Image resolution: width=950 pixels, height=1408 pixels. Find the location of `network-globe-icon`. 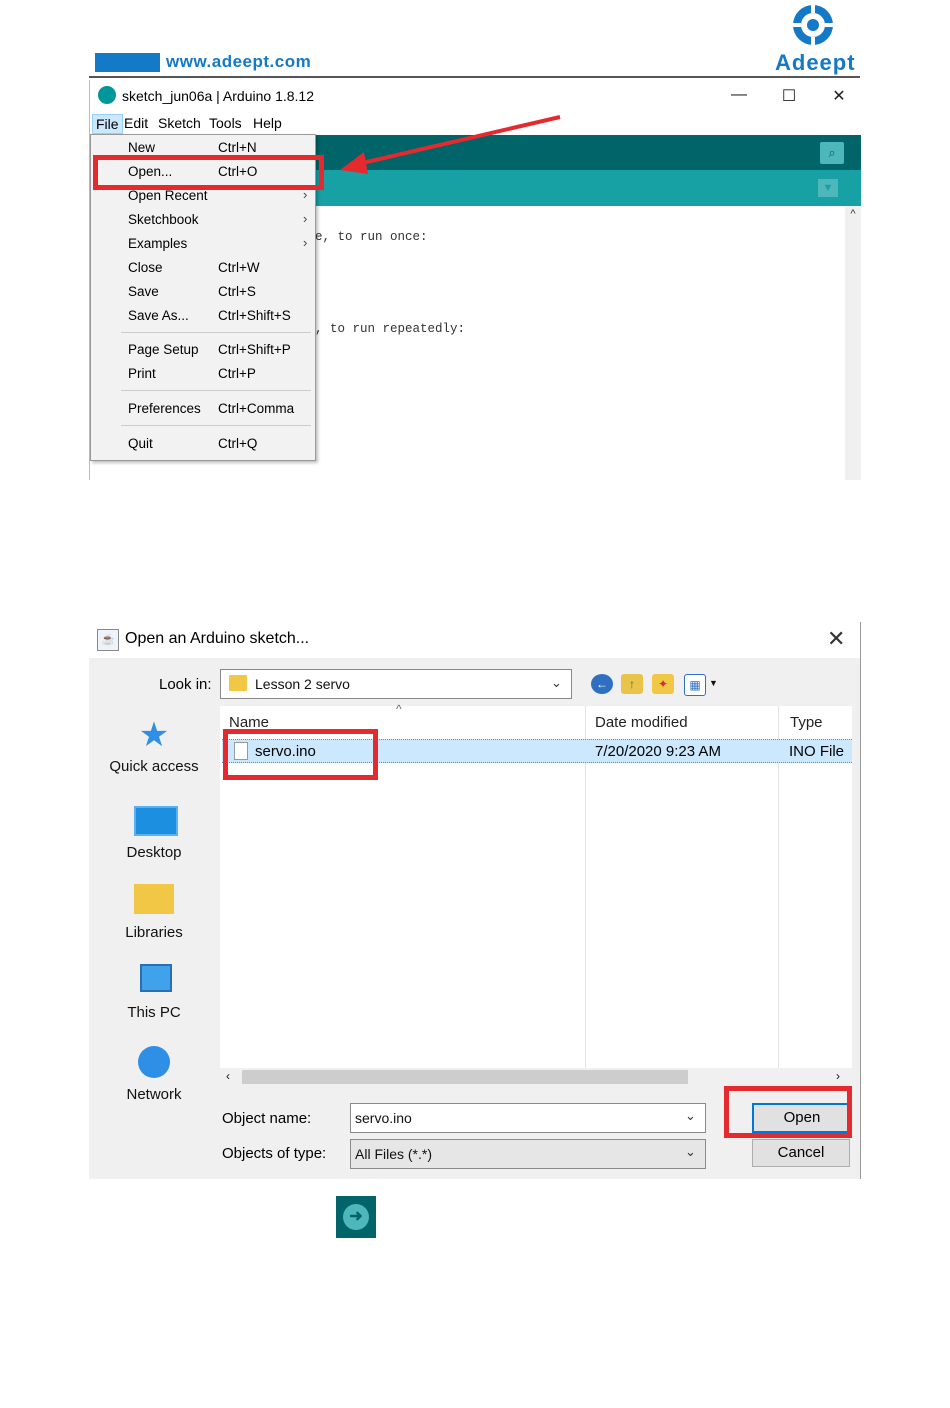

network-globe-icon is located at coordinates (154, 1062).